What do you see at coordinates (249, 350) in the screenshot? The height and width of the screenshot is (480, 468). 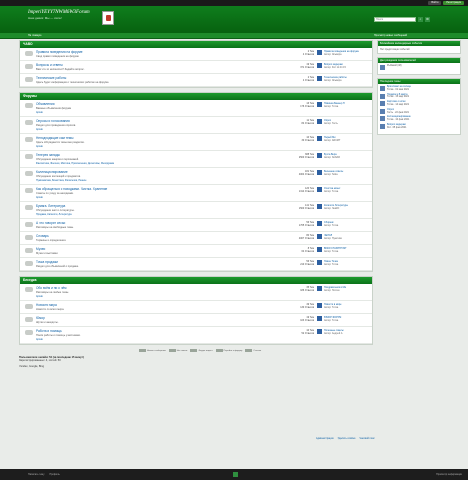 I see `legend-swatch` at bounding box center [249, 350].